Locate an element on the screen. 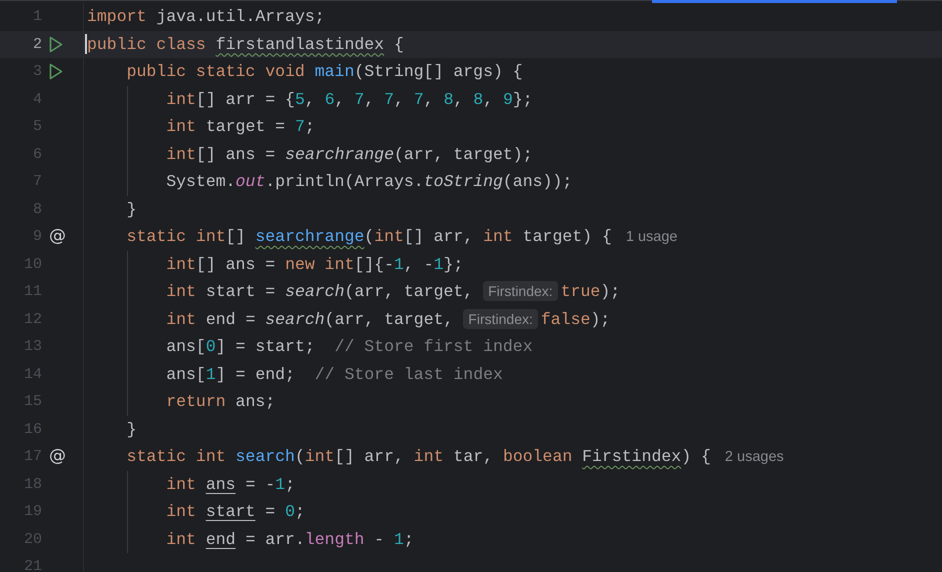 This screenshot has width=942, height=572. method-name: search is located at coordinates (265, 456).